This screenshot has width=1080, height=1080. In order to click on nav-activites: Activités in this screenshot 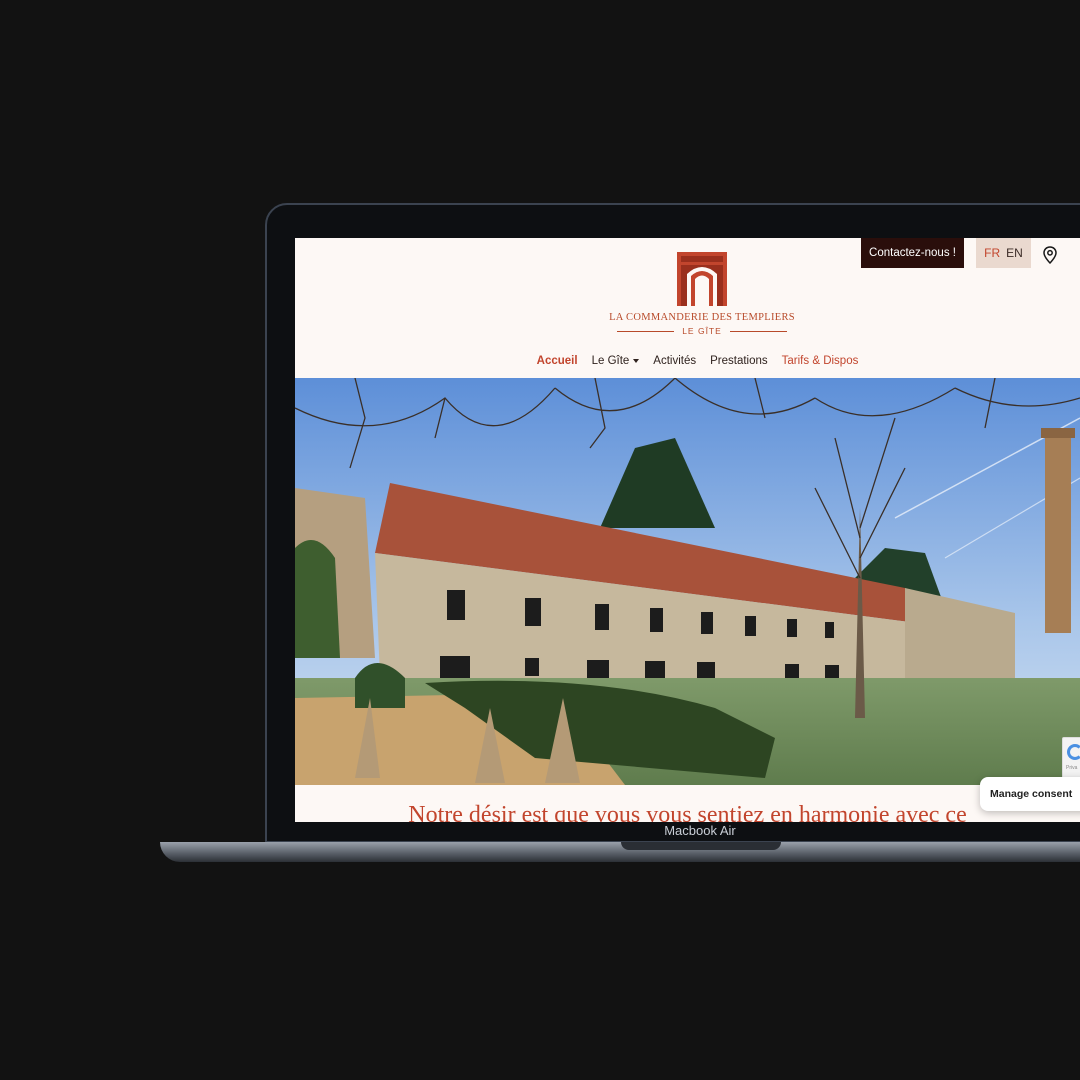, I will do `click(674, 361)`.